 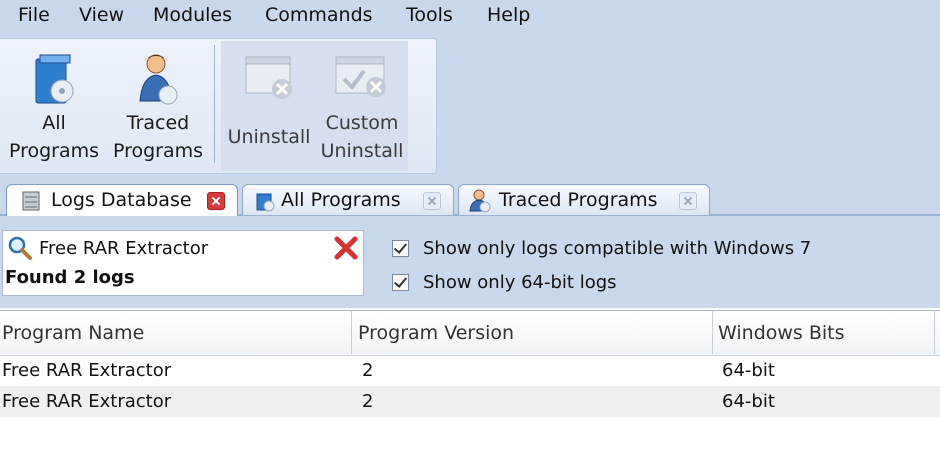 I want to click on tab-logs-database: Logs Database, so click(x=122, y=200).